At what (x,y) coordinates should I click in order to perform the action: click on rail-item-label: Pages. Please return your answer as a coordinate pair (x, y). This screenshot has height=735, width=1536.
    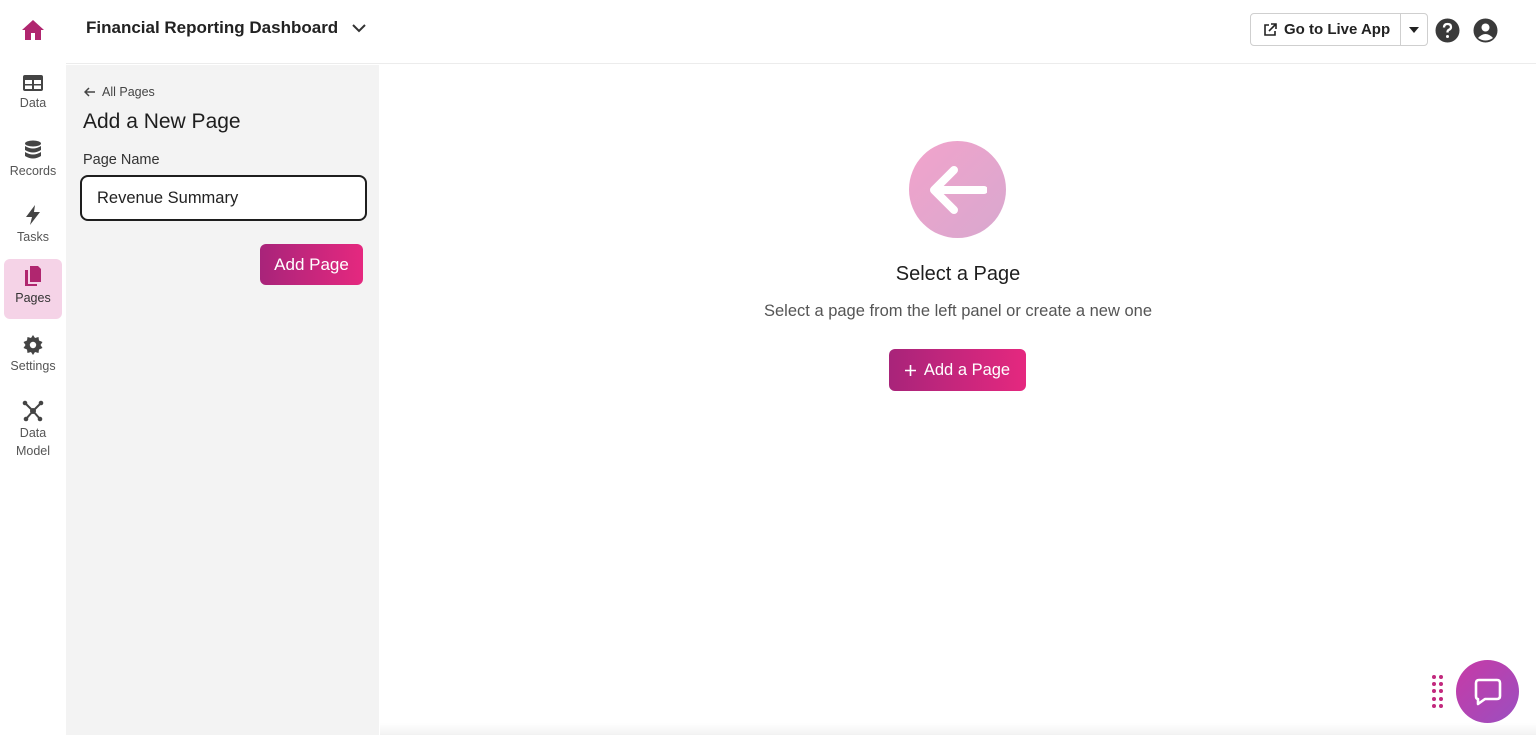
    Looking at the image, I should click on (33, 298).